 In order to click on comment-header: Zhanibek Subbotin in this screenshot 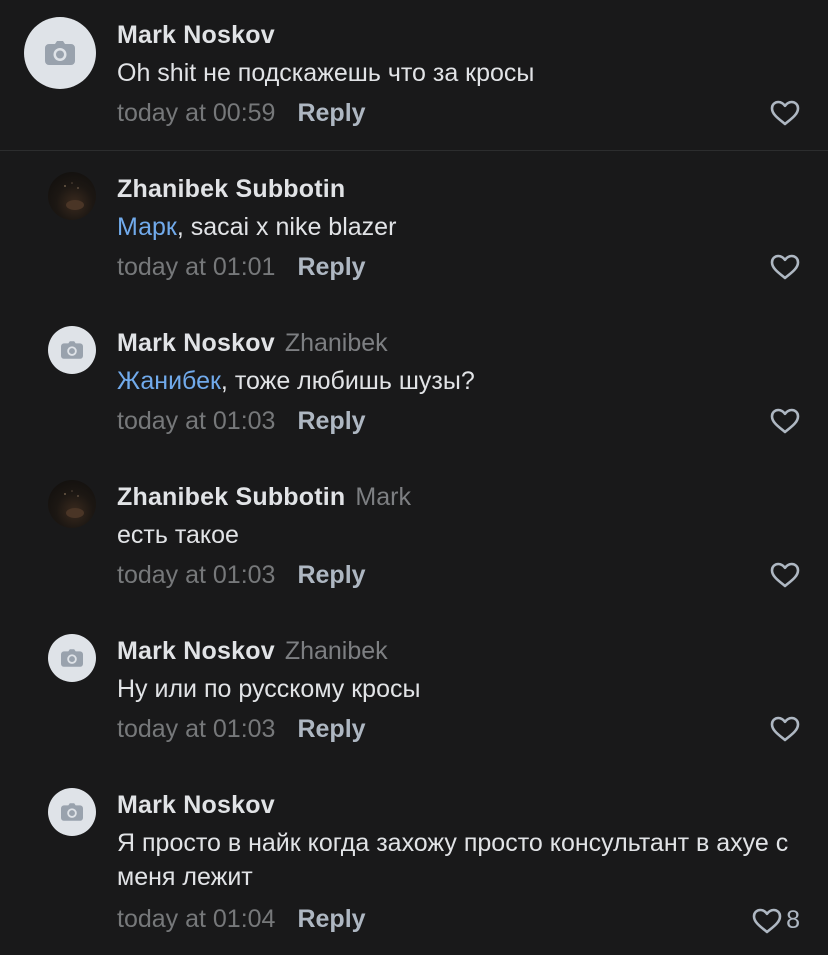, I will do `click(231, 189)`.